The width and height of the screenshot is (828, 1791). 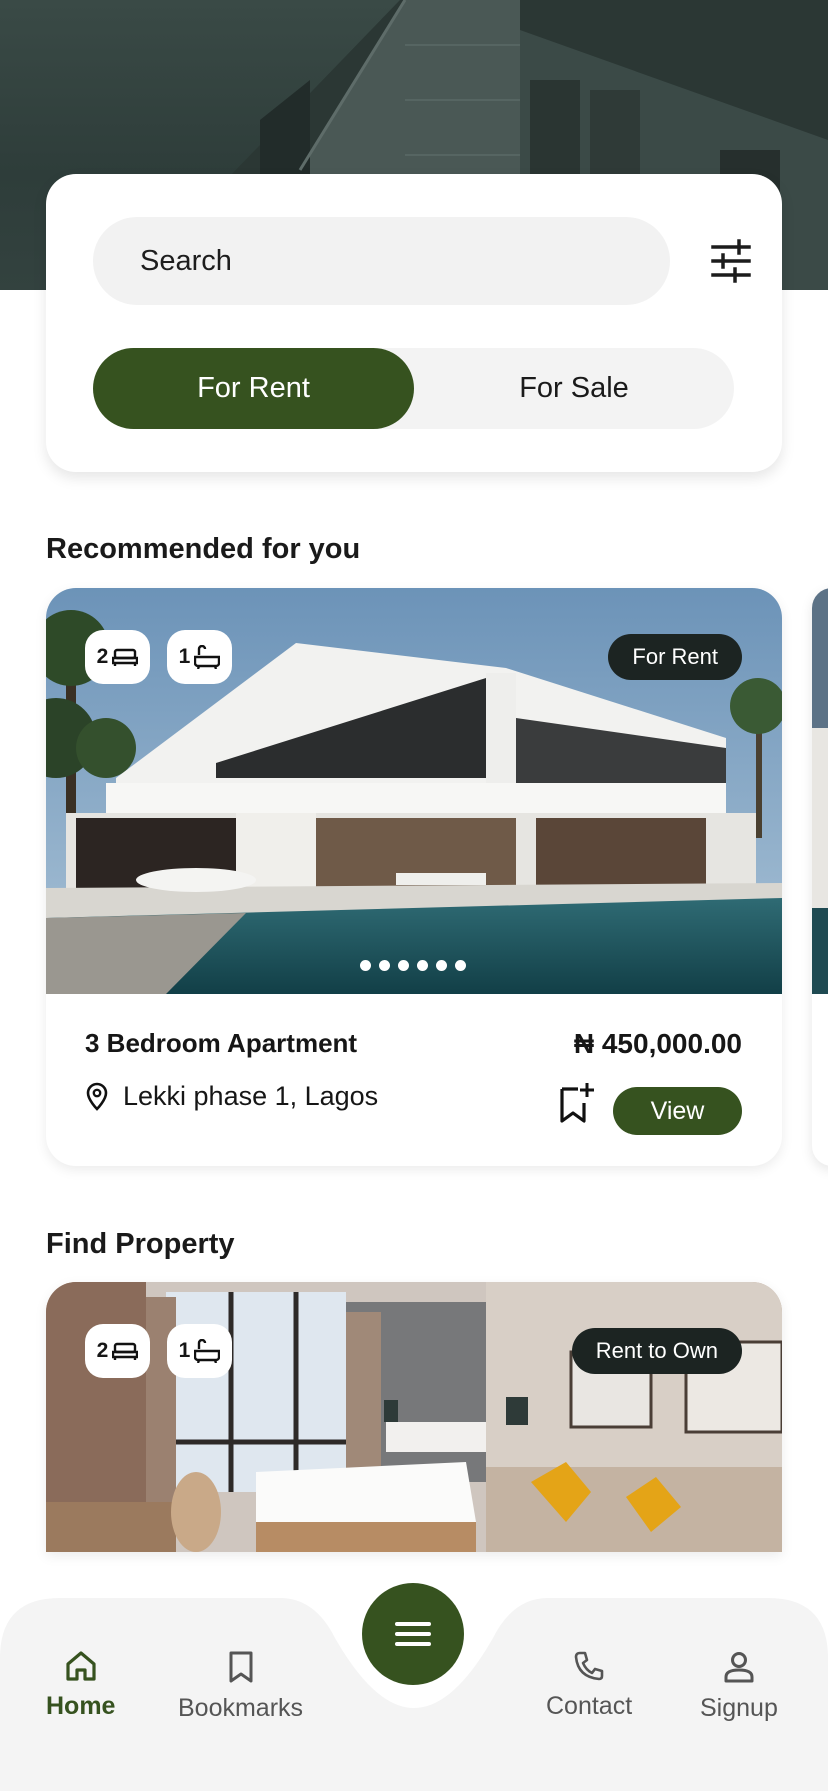 I want to click on search-input: Search, so click(x=381, y=261).